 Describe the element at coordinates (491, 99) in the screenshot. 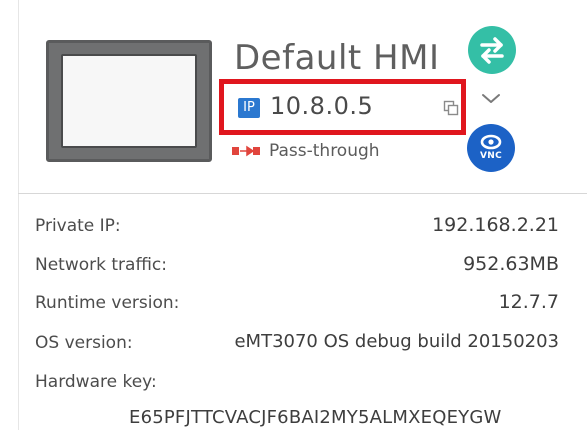

I see `chevron-down-icon` at that location.